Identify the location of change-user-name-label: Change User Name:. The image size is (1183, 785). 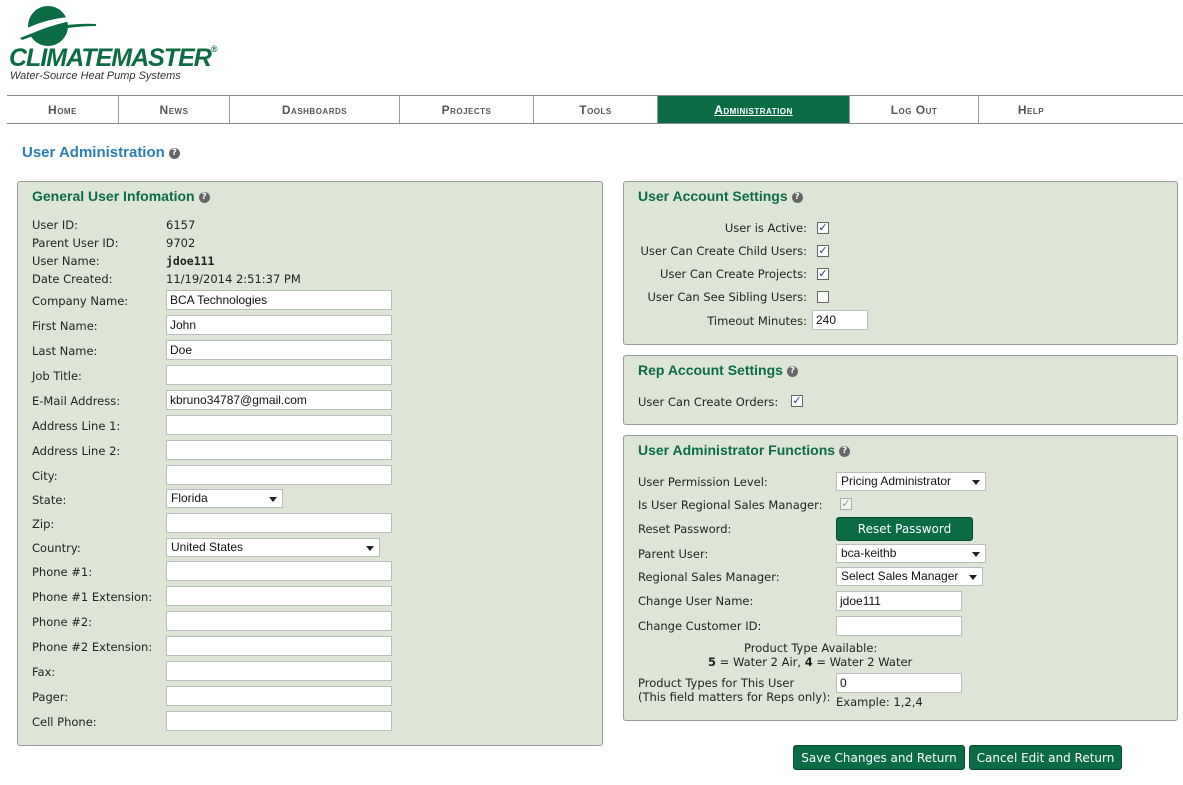
(696, 601).